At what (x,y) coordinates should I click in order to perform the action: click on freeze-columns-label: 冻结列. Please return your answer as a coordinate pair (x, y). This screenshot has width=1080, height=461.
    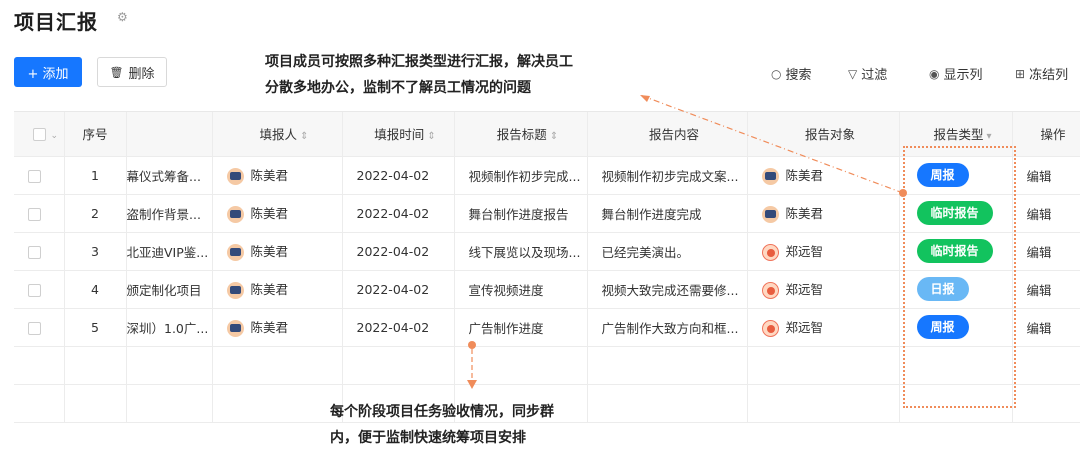
    Looking at the image, I should click on (1049, 75).